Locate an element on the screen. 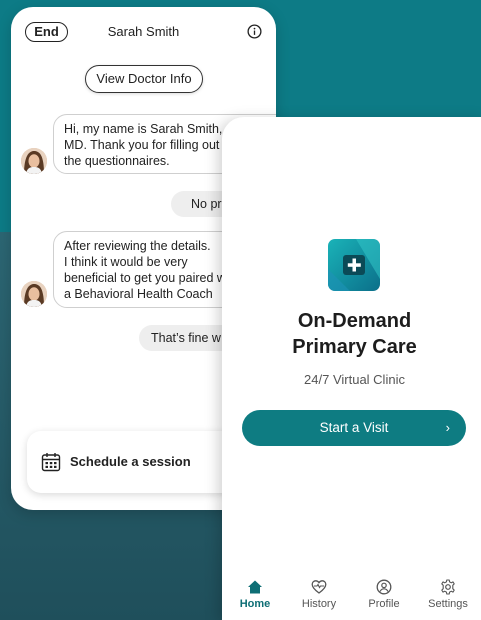 The width and height of the screenshot is (481, 620). tab-profile: Profile is located at coordinates (384, 596).